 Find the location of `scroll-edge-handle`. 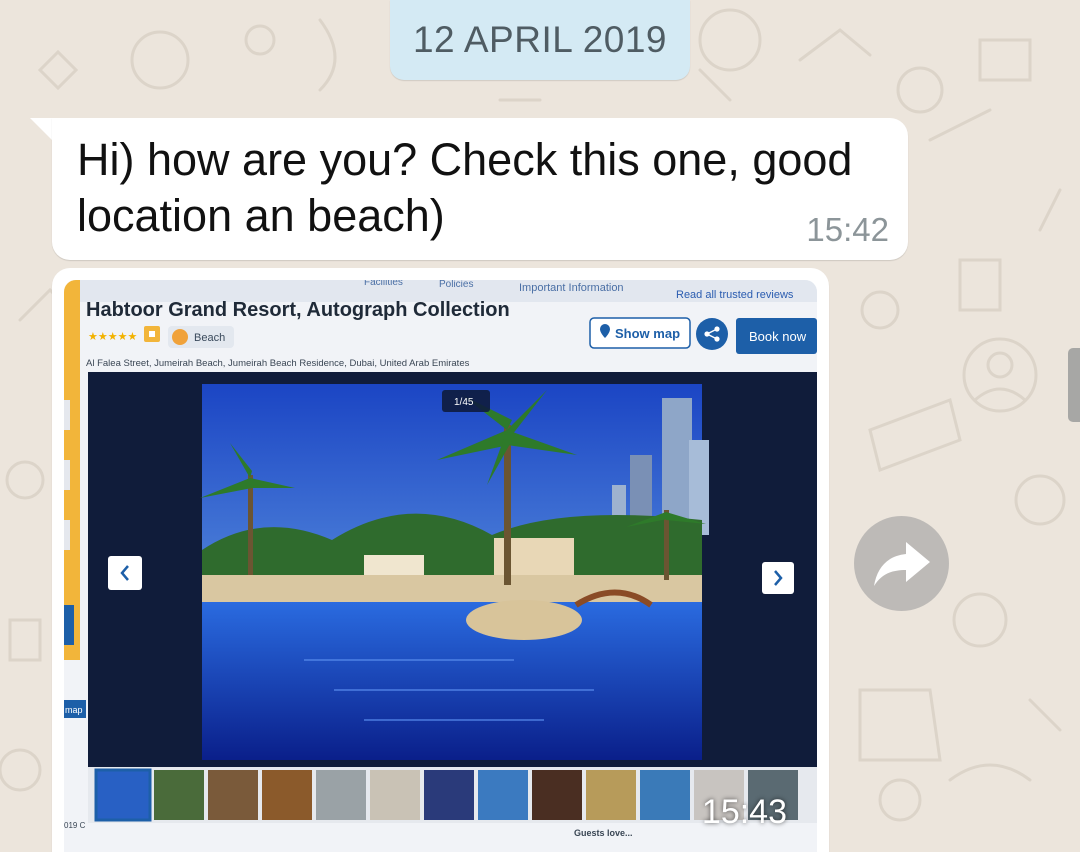

scroll-edge-handle is located at coordinates (1074, 385).